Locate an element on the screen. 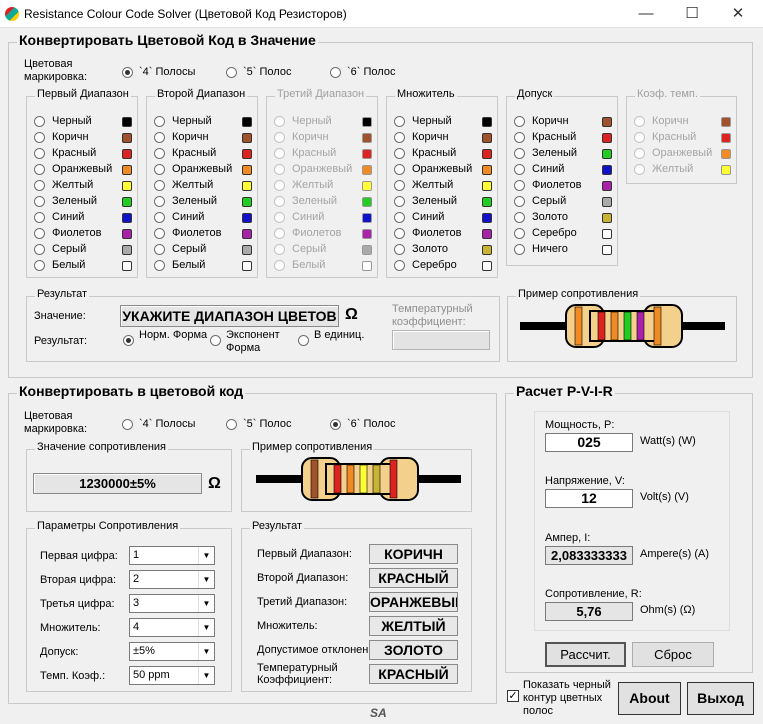 Image resolution: width=763 pixels, height=724 pixels. band-option: Золото is located at coordinates (442, 250).